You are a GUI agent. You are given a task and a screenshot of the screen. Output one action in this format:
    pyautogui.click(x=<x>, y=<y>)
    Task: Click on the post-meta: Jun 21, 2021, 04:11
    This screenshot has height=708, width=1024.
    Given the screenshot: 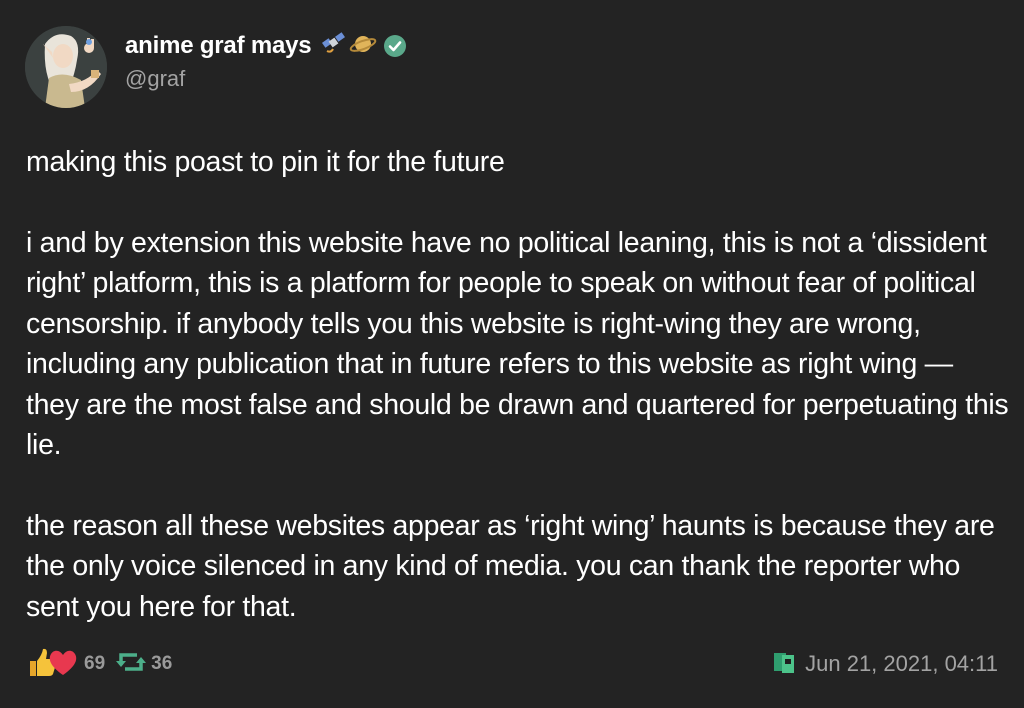 What is the action you would take?
    pyautogui.click(x=884, y=664)
    